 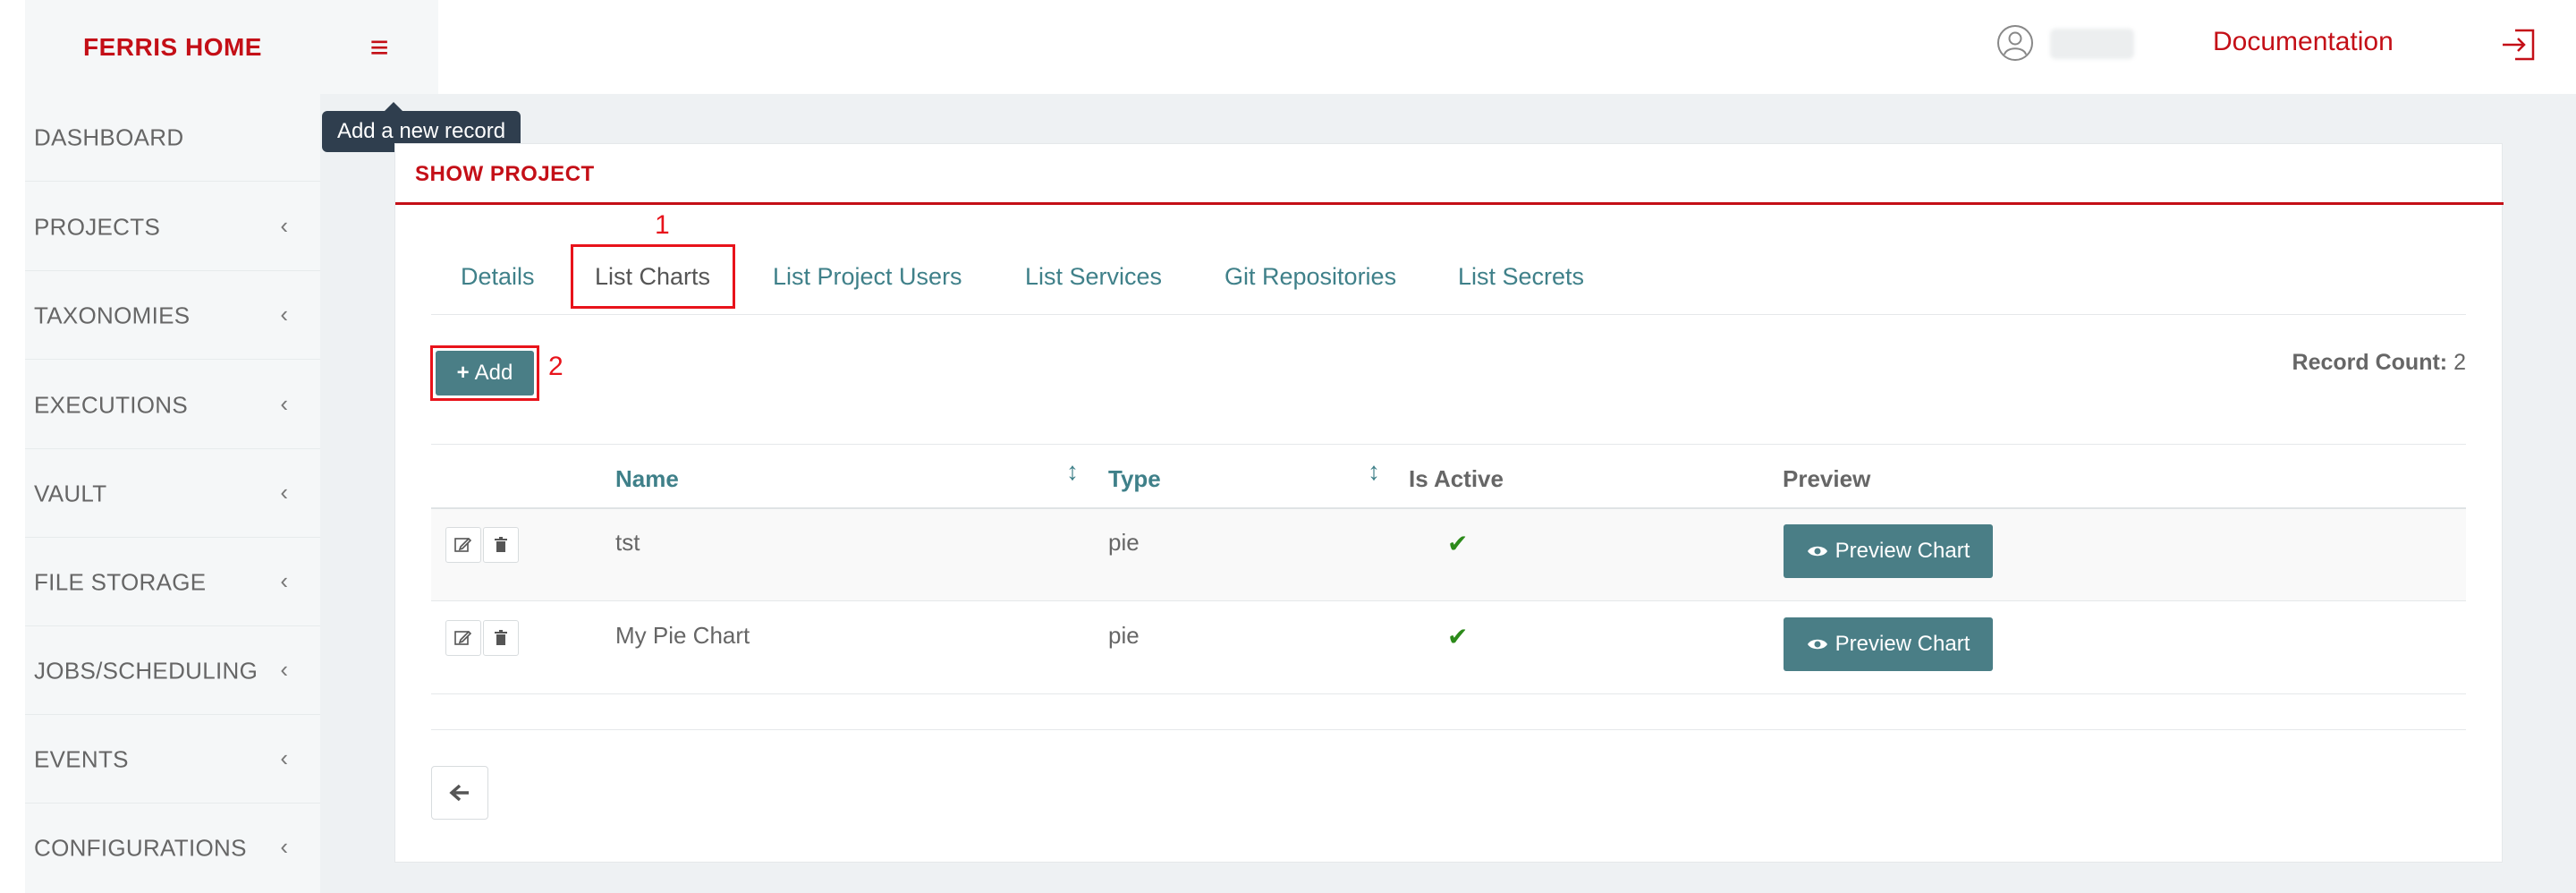 I want to click on back-button, so click(x=459, y=793).